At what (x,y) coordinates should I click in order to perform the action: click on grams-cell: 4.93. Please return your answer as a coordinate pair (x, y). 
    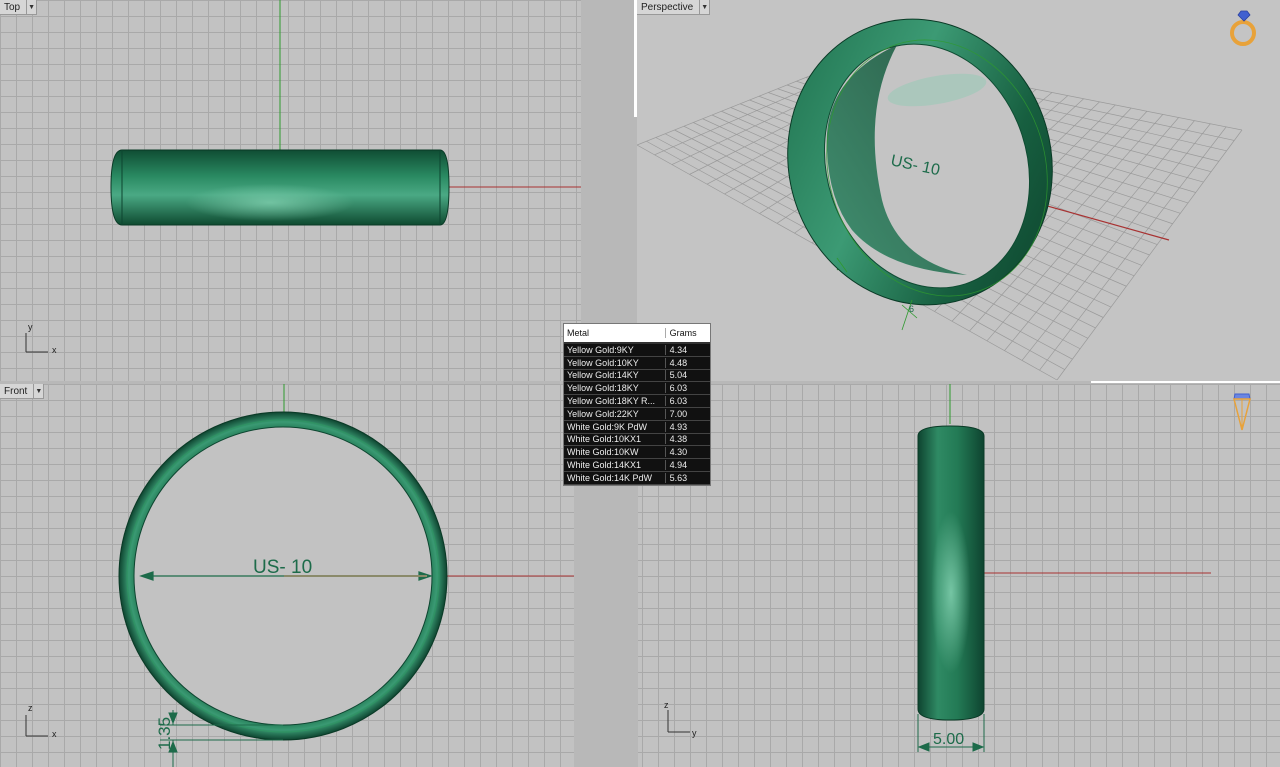
    Looking at the image, I should click on (687, 426).